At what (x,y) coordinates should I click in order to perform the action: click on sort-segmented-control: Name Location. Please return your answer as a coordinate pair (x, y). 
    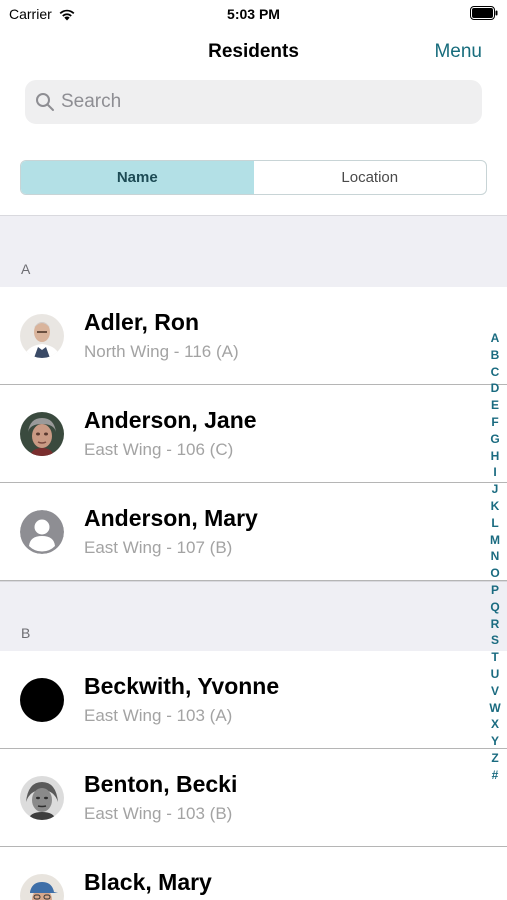
    Looking at the image, I should click on (253, 177).